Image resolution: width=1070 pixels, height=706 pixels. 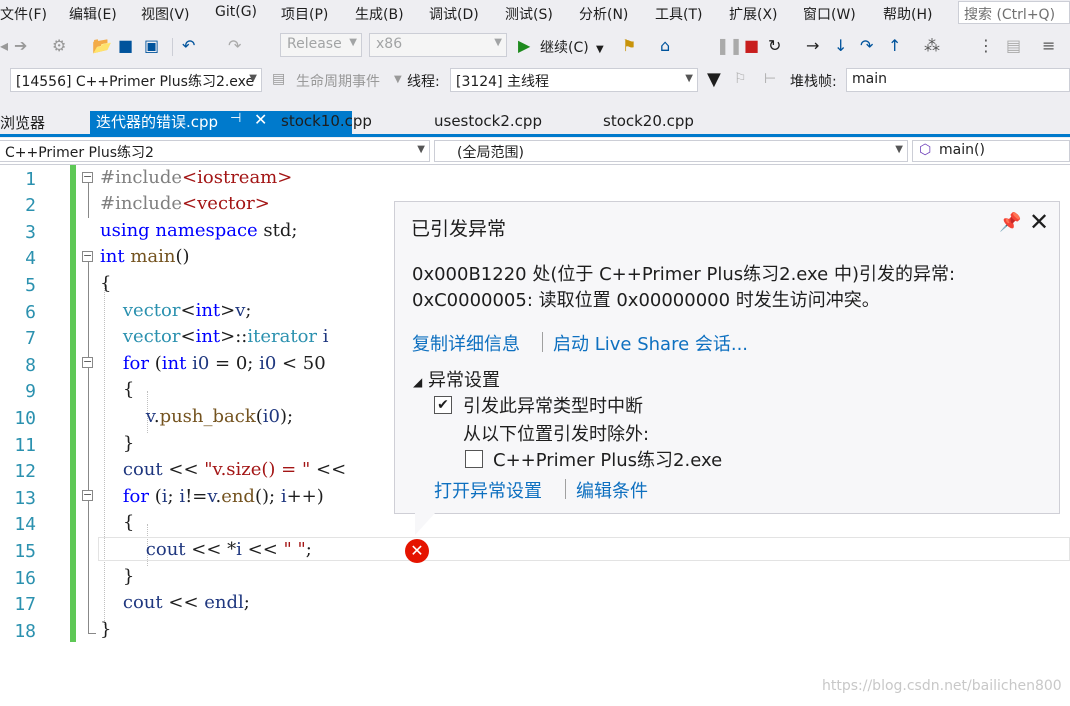 What do you see at coordinates (574, 80) in the screenshot?
I see `thread-combo: [3124] 主线程 ▼` at bounding box center [574, 80].